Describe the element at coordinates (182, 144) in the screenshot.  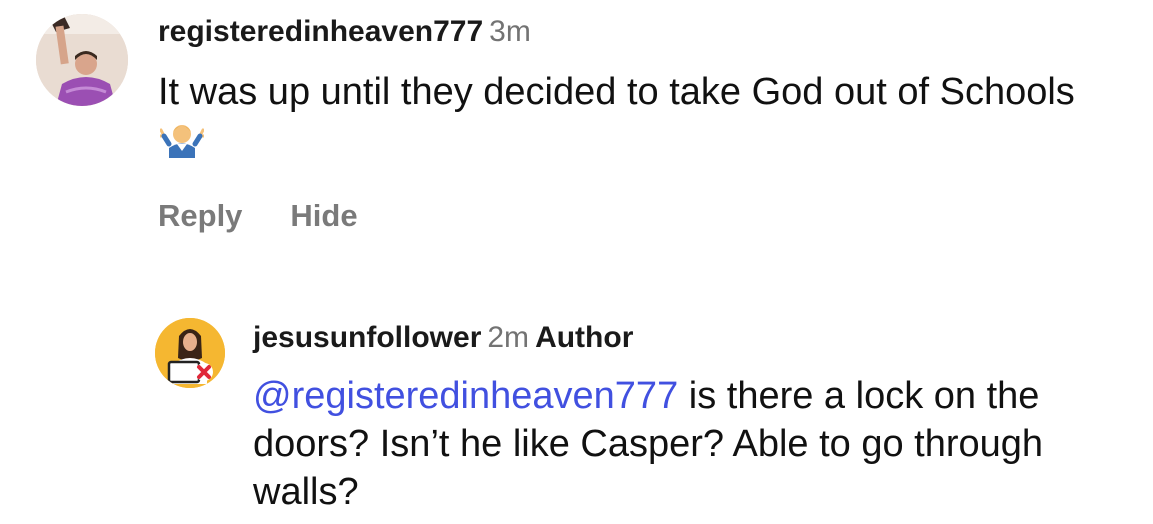
I see `person-shrugging-icon` at that location.